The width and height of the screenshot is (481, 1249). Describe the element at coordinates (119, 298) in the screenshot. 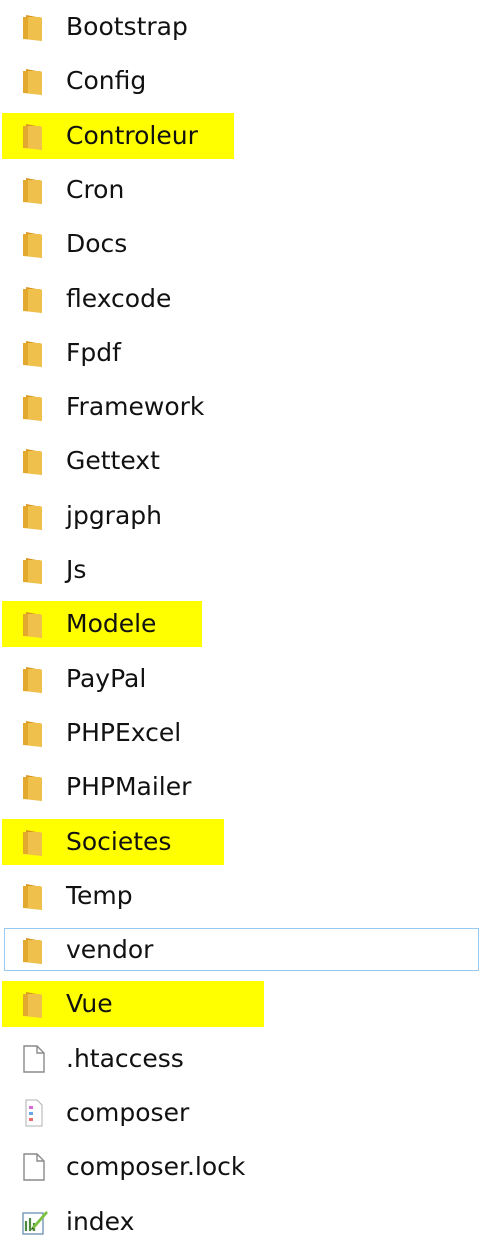

I see `item-label: flexcode` at that location.